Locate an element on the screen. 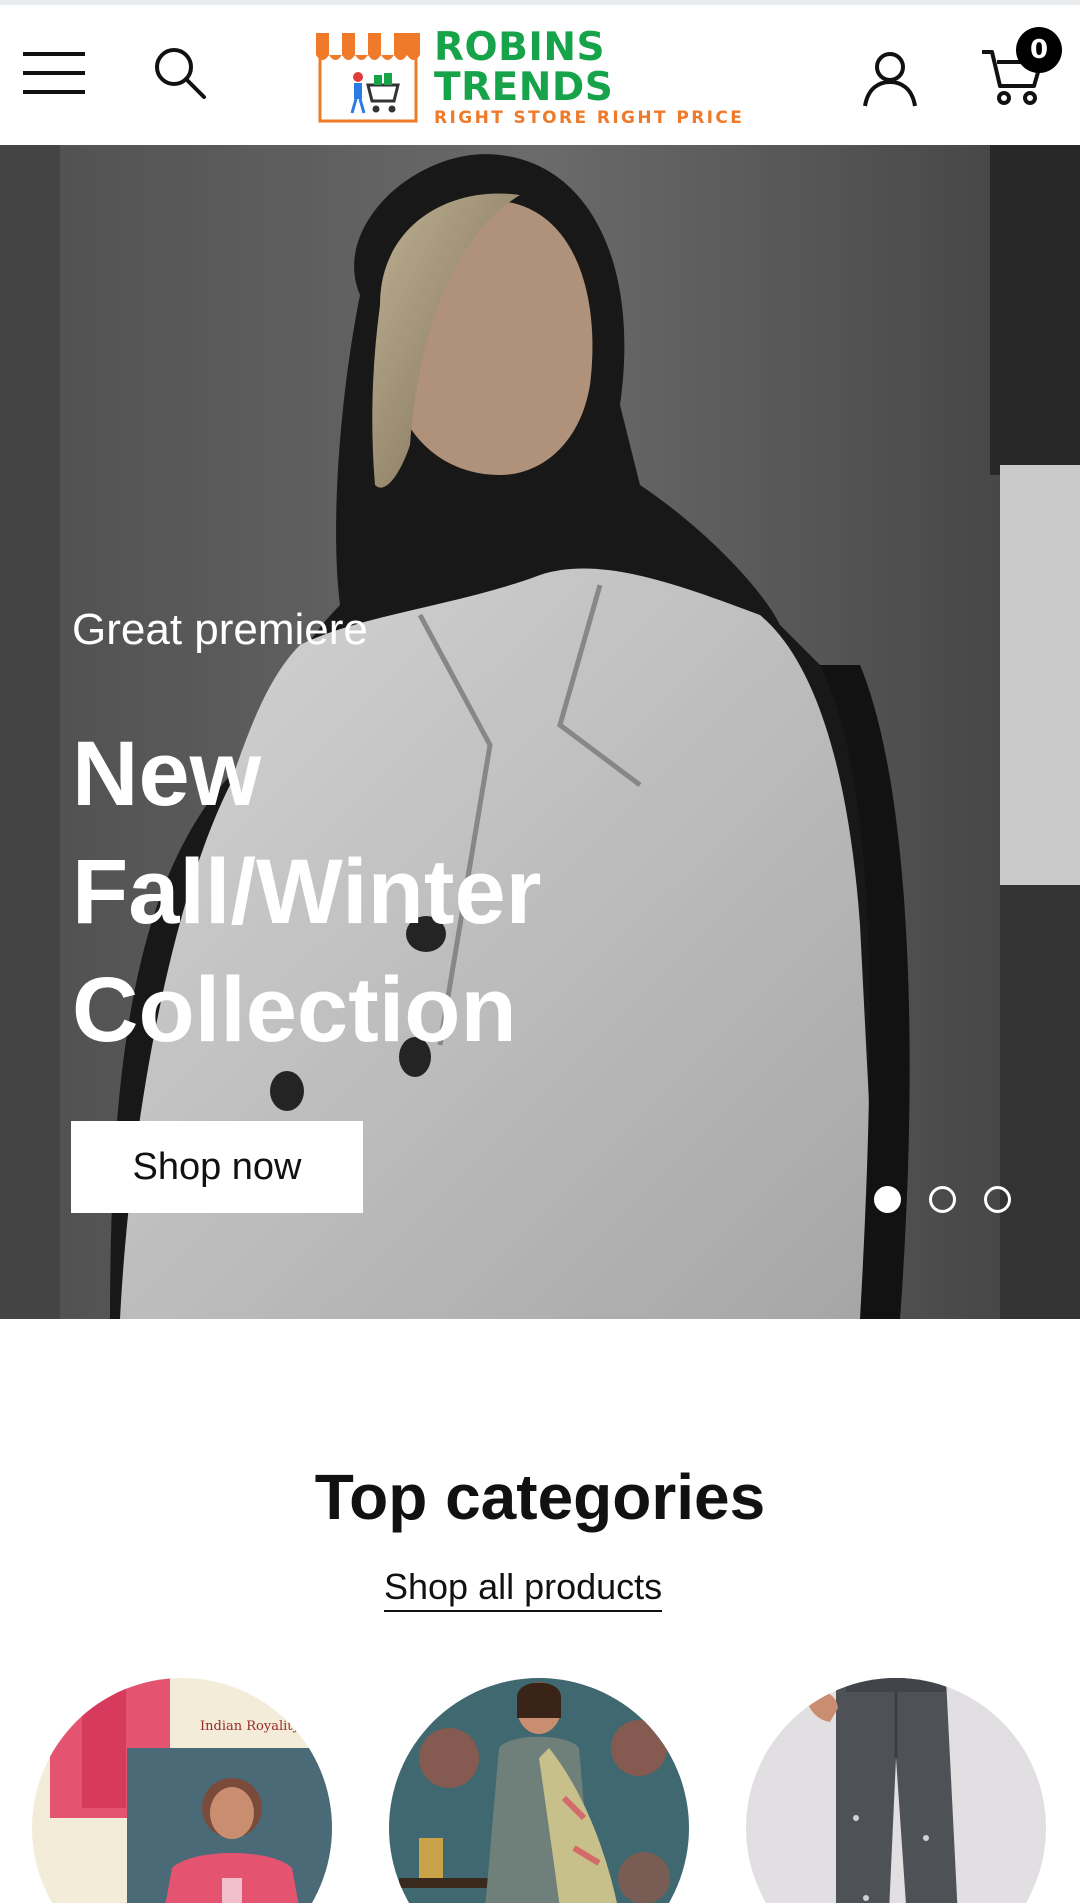 The height and width of the screenshot is (1903, 1080). grey-jeans-image is located at coordinates (896, 1790).